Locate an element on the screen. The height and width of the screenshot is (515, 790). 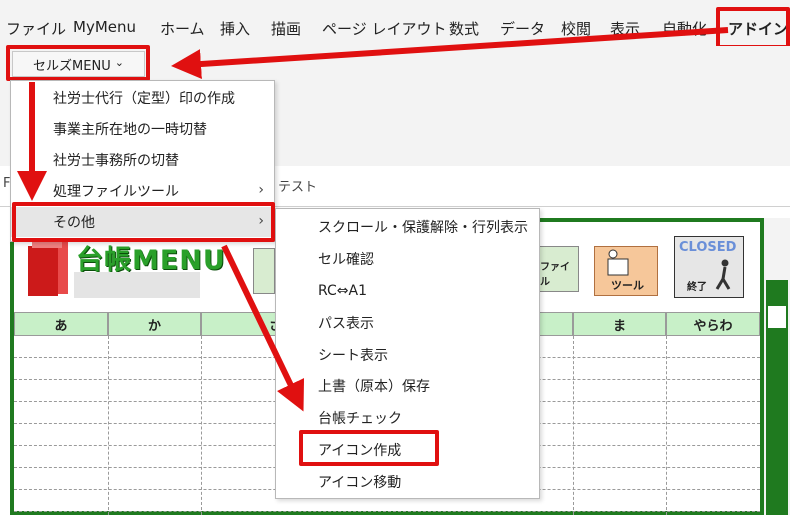
submenu-item-rc-a1: RC⇔A1 is located at coordinates (407, 291).